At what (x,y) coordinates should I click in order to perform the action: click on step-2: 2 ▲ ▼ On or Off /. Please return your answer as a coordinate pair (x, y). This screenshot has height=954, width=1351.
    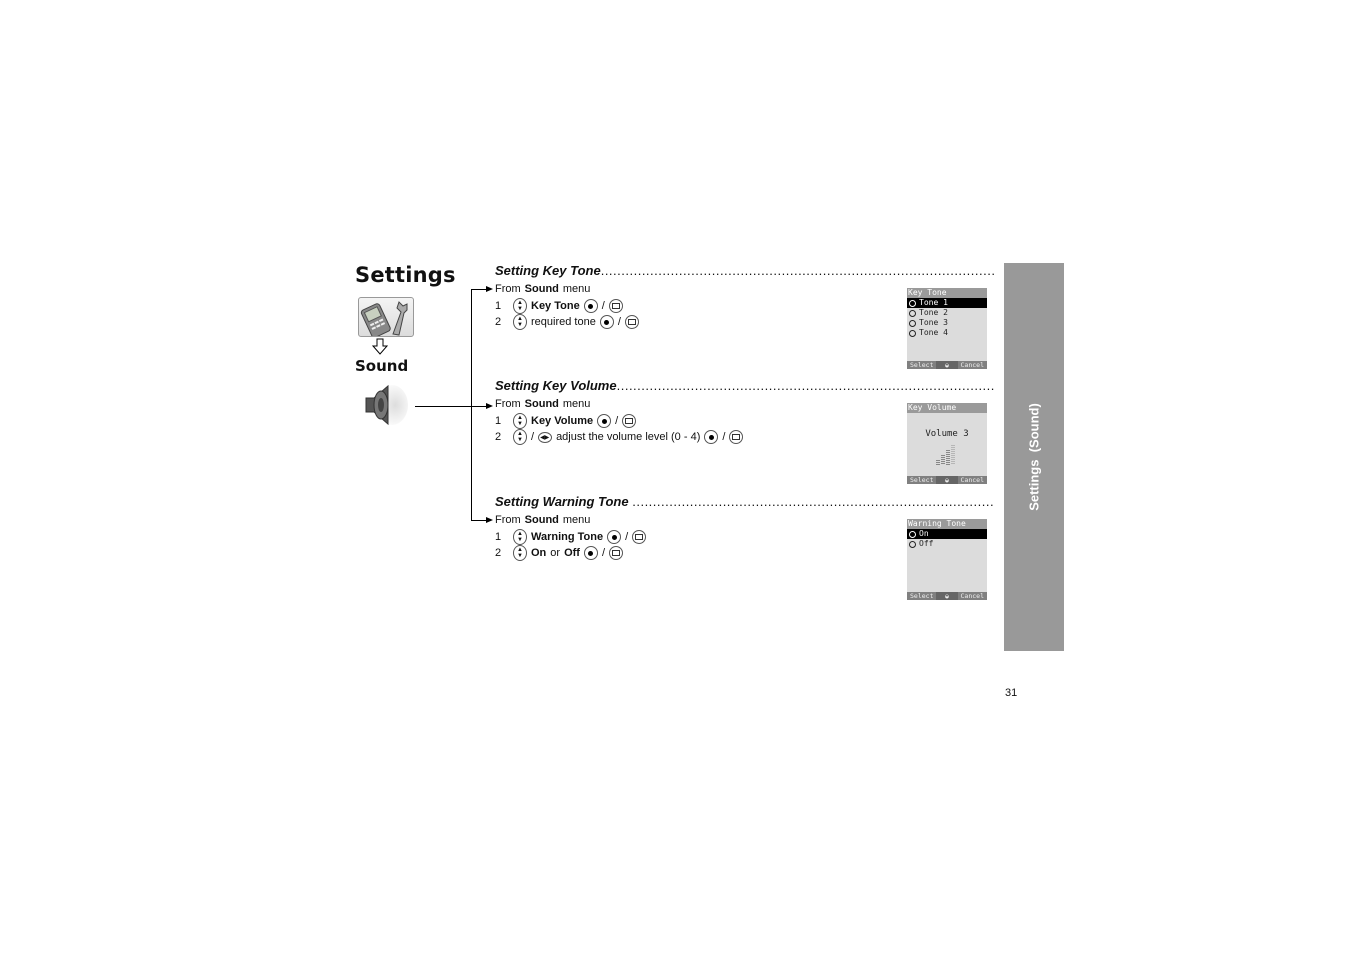
    Looking at the image, I should click on (559, 553).